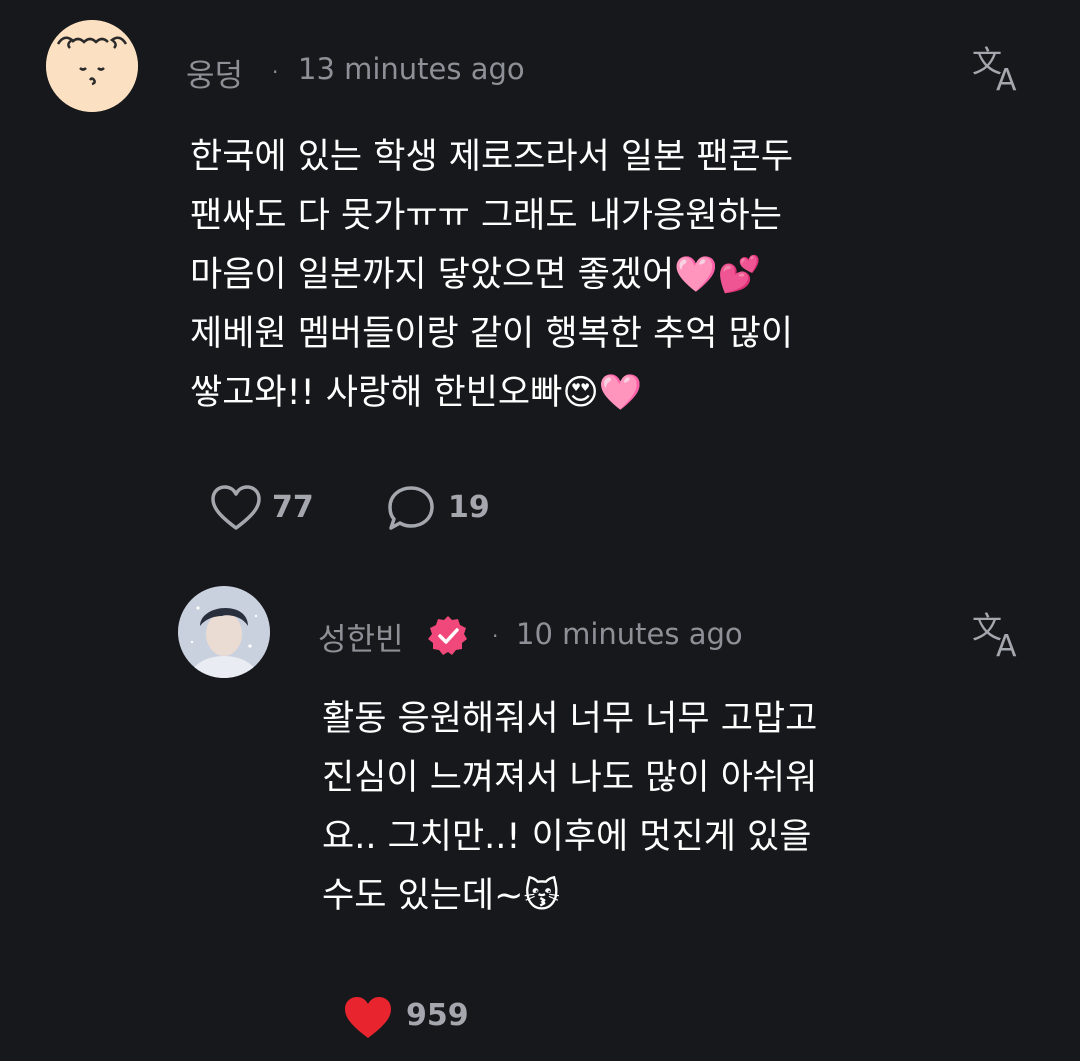  What do you see at coordinates (437, 1015) in the screenshot?
I see `reply-like-count: 959` at bounding box center [437, 1015].